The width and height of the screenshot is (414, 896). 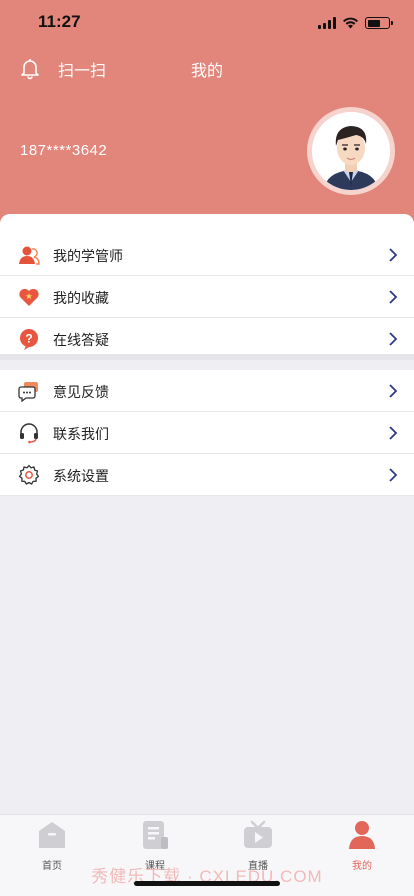 I want to click on cellular-signal-icon, so click(x=327, y=23).